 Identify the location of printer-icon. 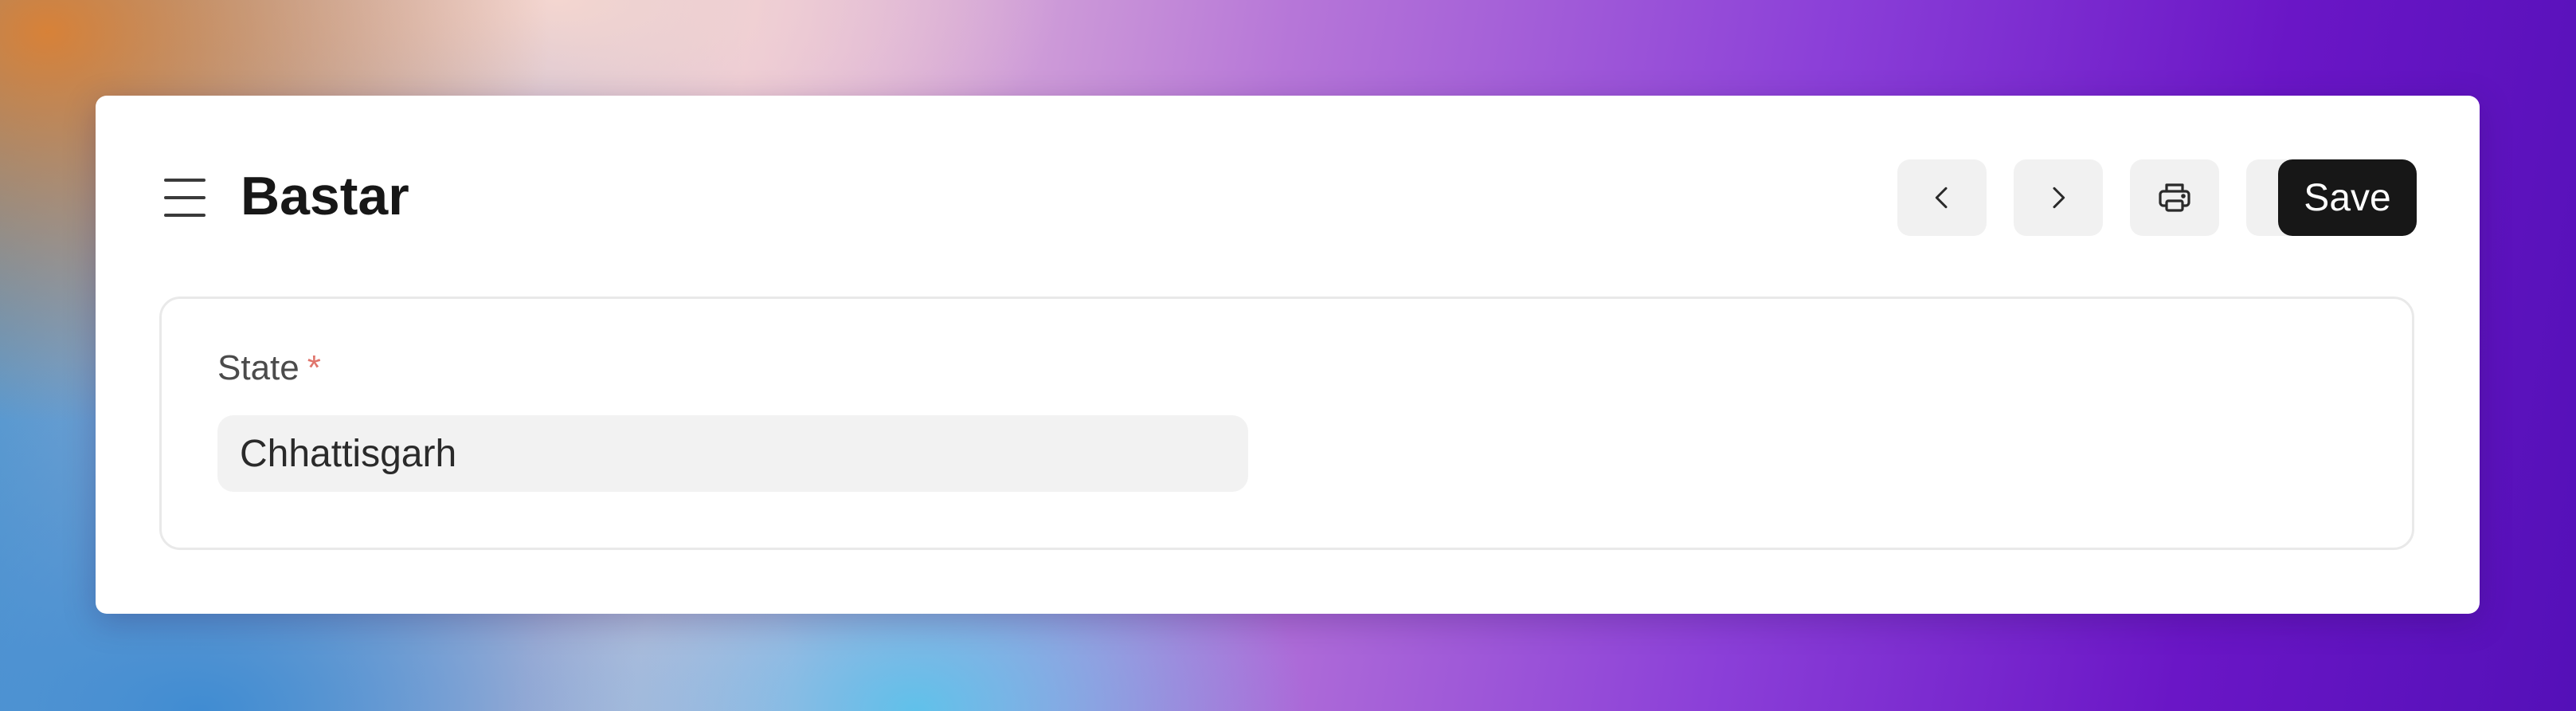
(2174, 198).